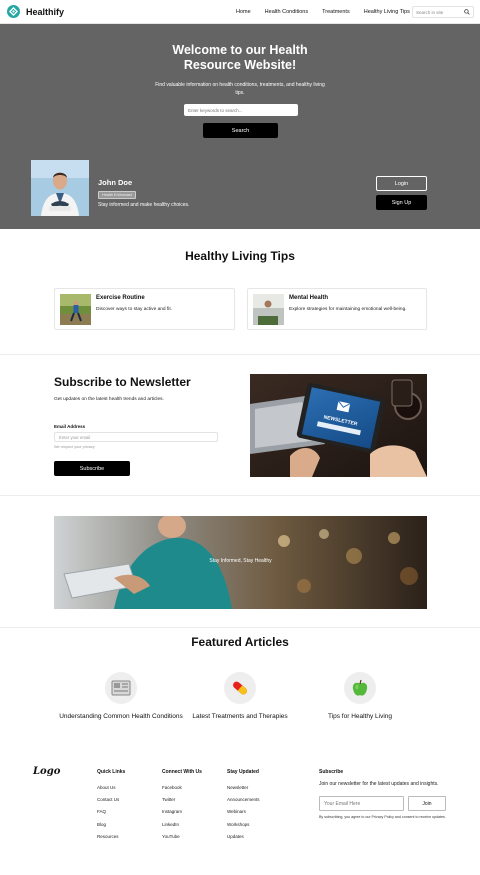  Describe the element at coordinates (120, 298) in the screenshot. I see `tip-title: Exercise Routine` at that location.